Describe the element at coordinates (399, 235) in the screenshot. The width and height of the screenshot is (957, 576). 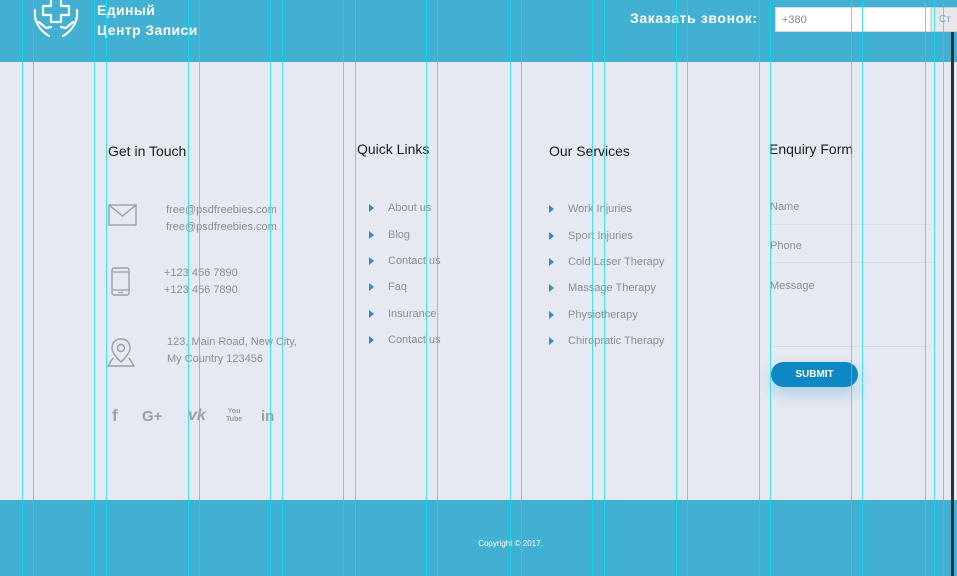
I see `link-label: Blog` at that location.